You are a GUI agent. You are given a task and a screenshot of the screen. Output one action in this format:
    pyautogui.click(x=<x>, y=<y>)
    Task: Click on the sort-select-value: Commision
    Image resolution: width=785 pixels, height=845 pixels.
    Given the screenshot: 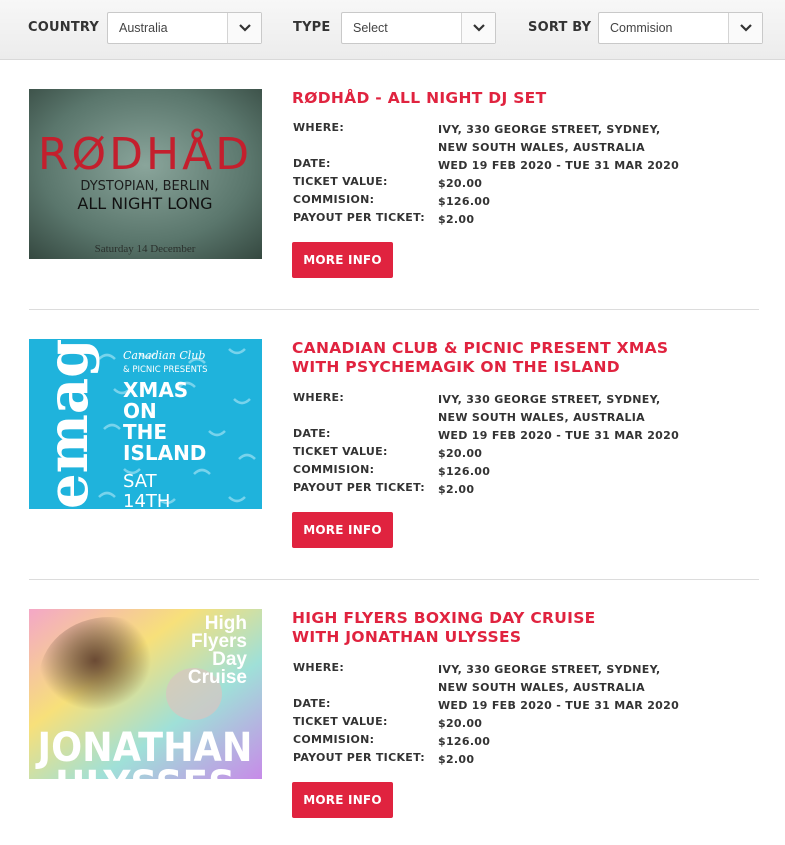 What is the action you would take?
    pyautogui.click(x=641, y=28)
    